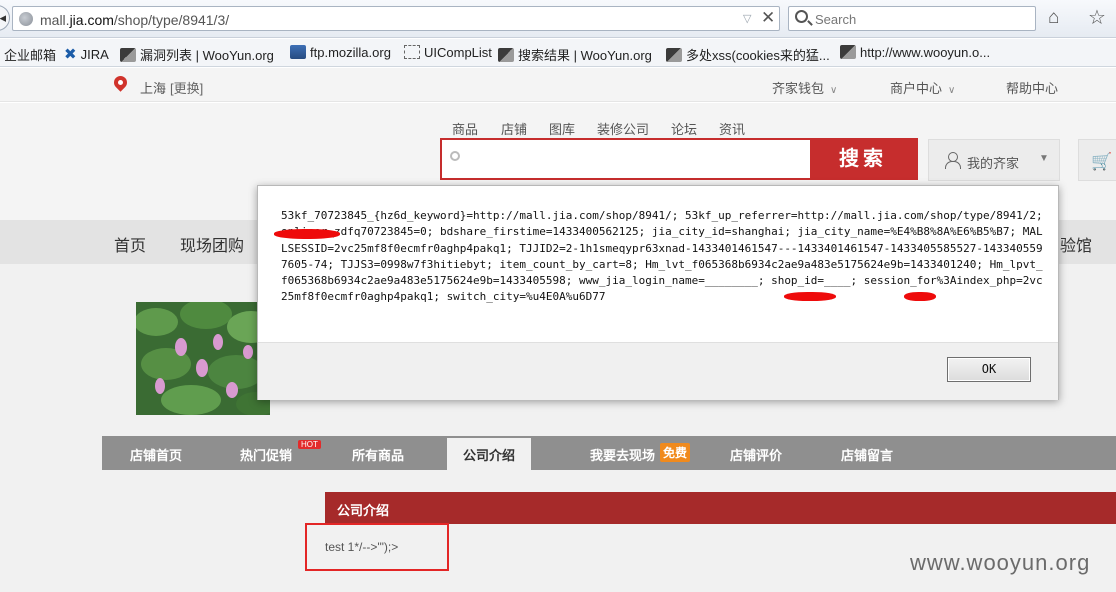 The width and height of the screenshot is (1116, 592). What do you see at coordinates (1053, 18) in the screenshot?
I see `home-icon: ⌂` at bounding box center [1053, 18].